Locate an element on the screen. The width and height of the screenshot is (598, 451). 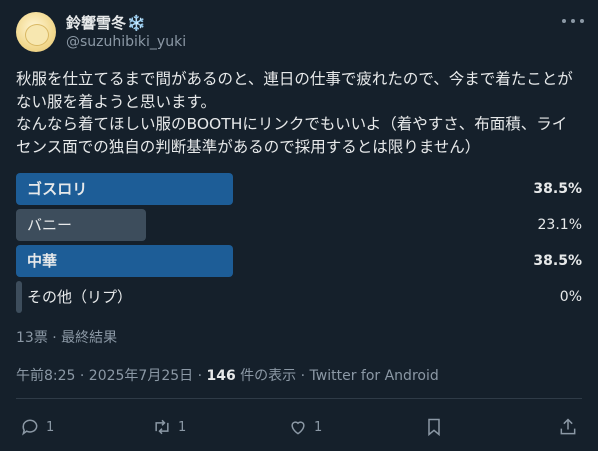
heart-icon is located at coordinates (298, 428).